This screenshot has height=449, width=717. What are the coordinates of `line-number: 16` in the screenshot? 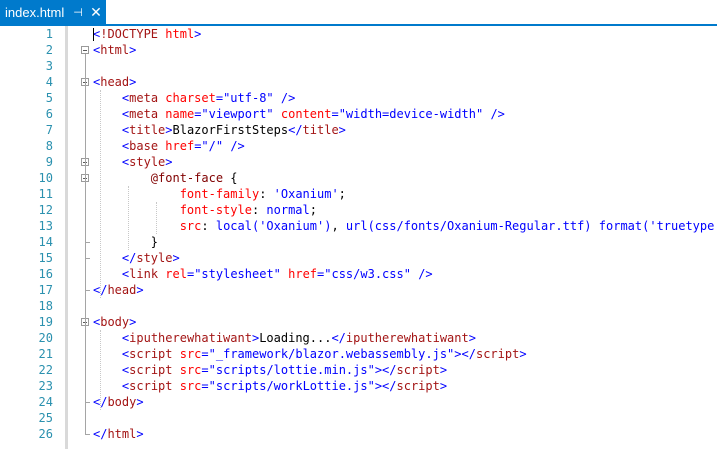 It's located at (45, 274).